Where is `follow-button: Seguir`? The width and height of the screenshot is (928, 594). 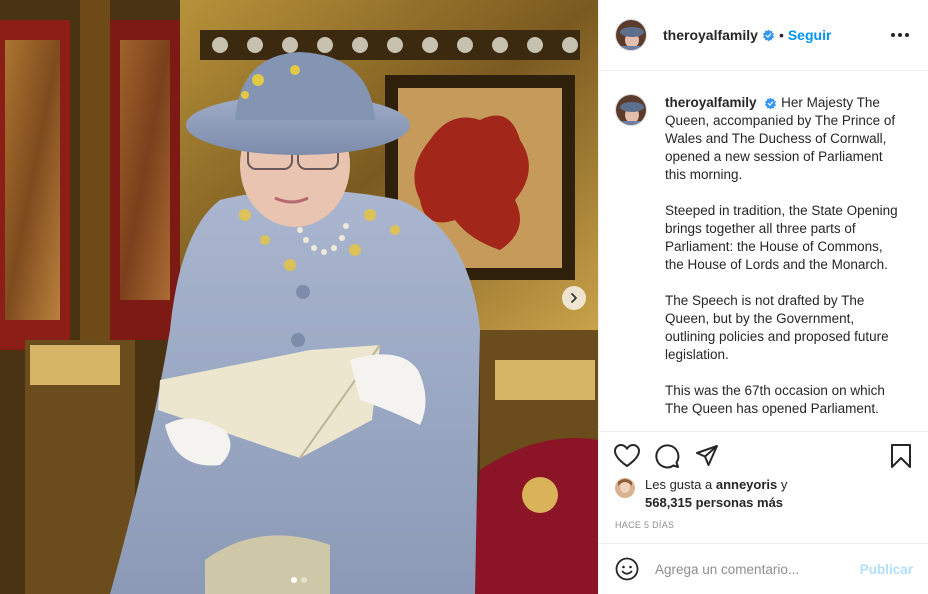 follow-button: Seguir is located at coordinates (810, 35).